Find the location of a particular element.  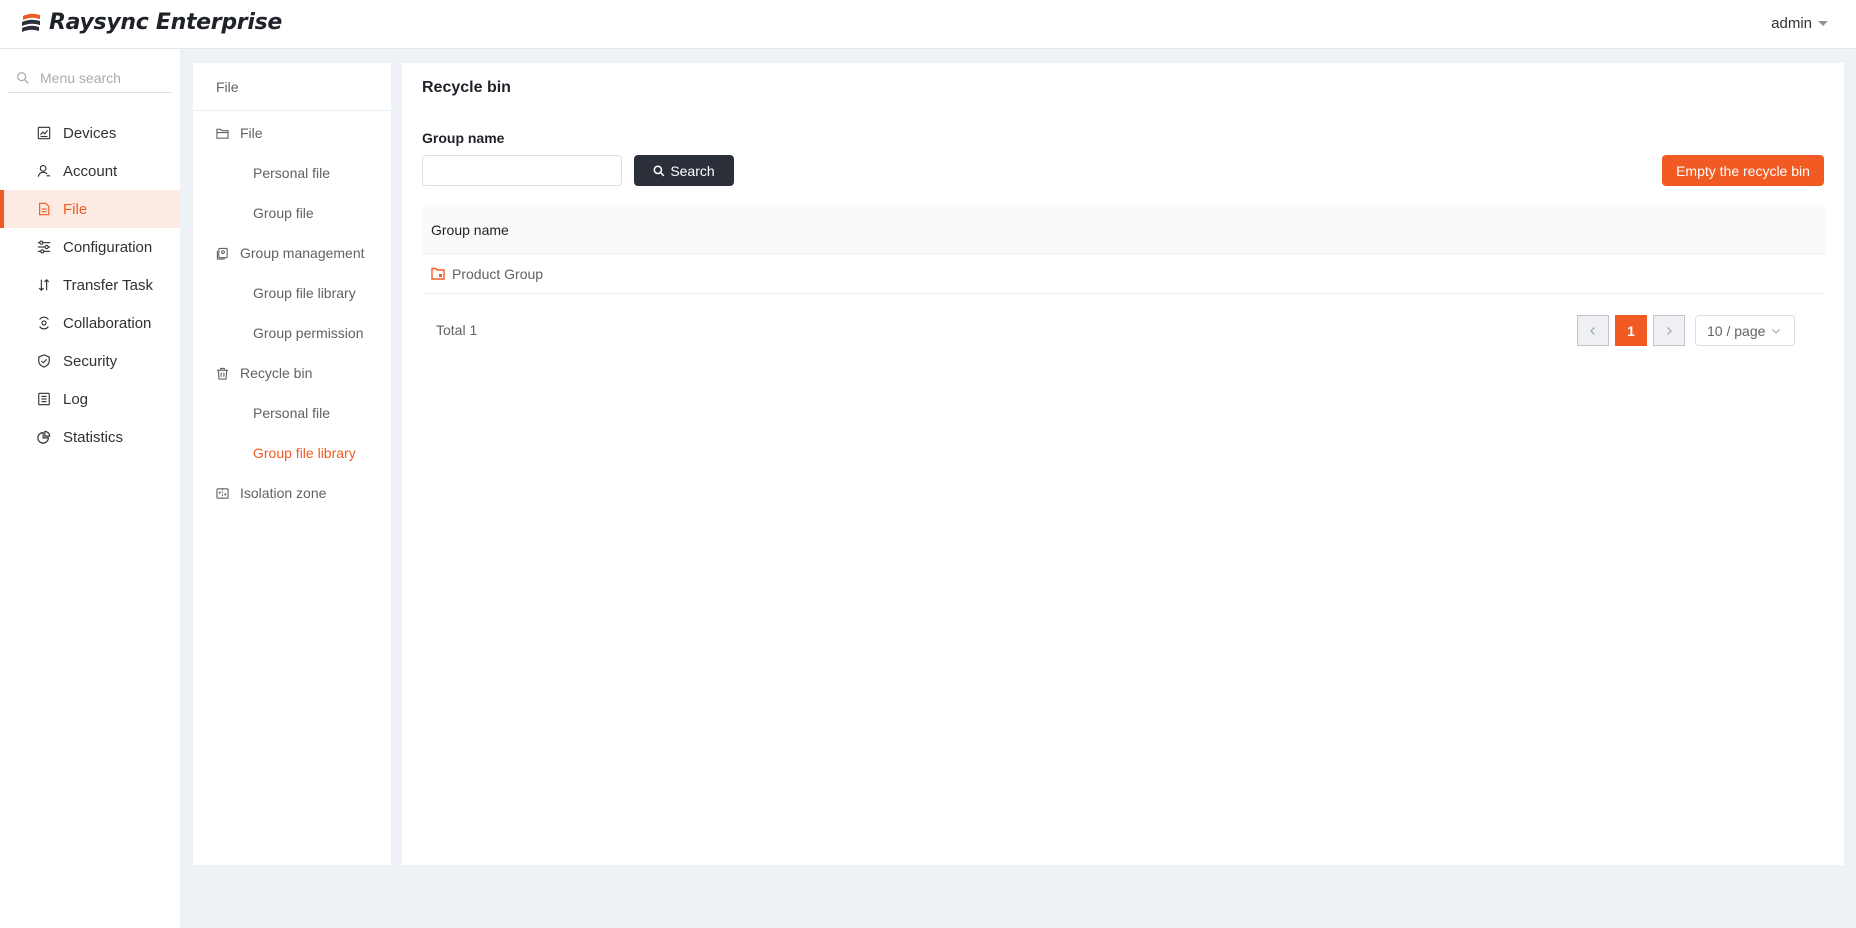

user-menu: admin is located at coordinates (1799, 23).